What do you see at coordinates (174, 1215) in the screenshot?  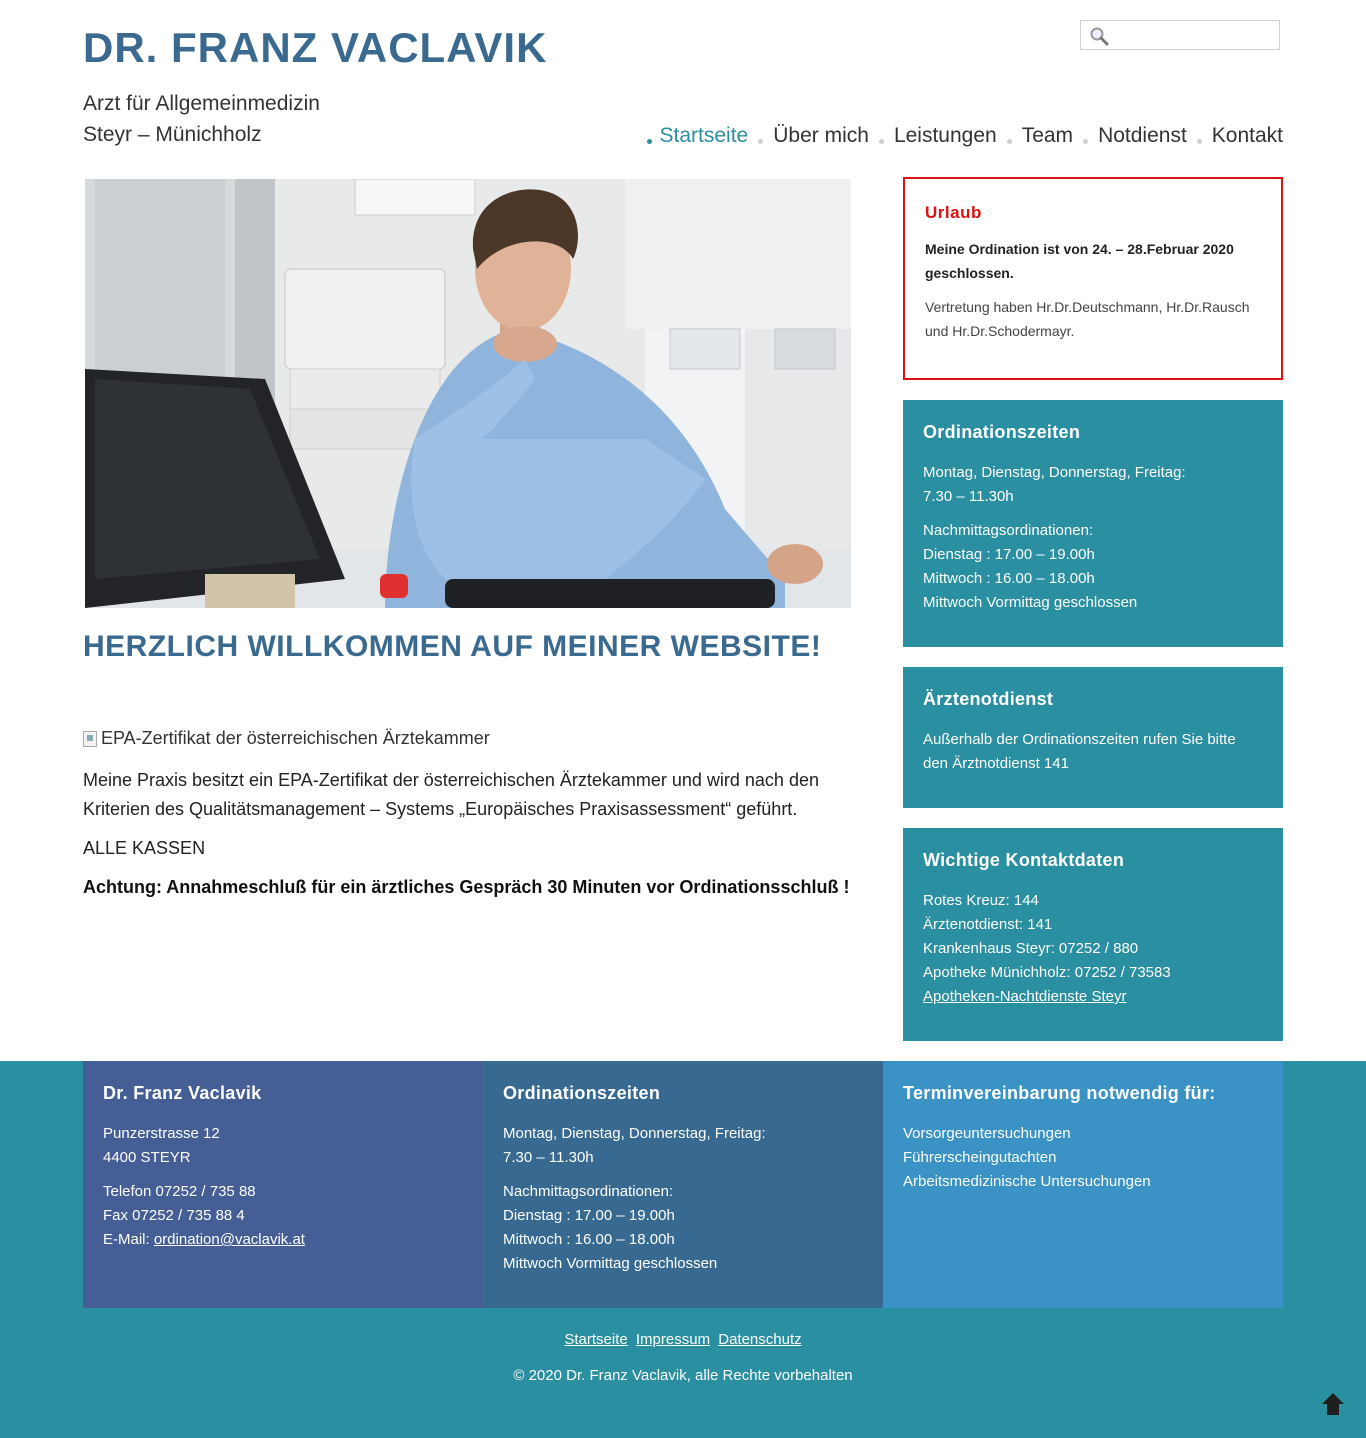 I see `footer-fax: Fax 07252 / 735 88 4` at bounding box center [174, 1215].